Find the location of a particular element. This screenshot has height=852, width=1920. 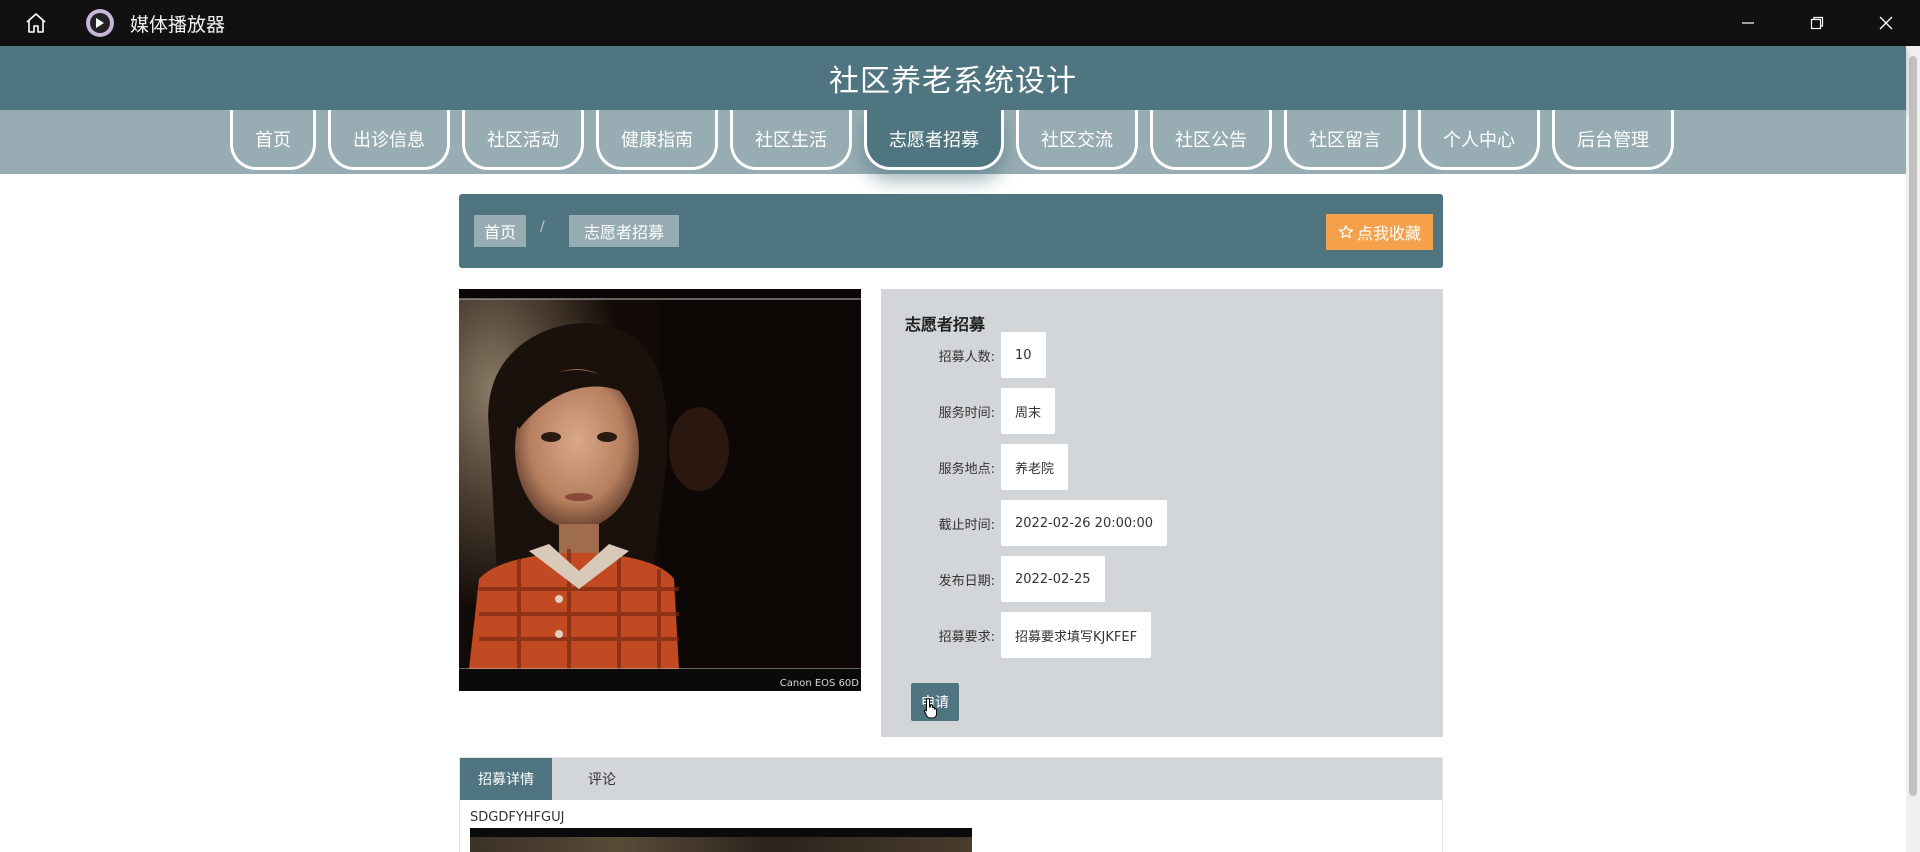

tab-recruitment-details: 招募详情 is located at coordinates (506, 779).